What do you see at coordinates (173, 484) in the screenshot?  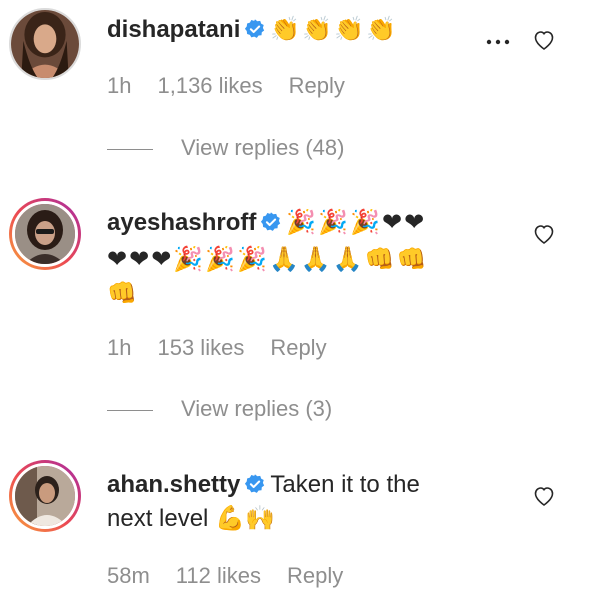 I see `username-link: ahan.shetty` at bounding box center [173, 484].